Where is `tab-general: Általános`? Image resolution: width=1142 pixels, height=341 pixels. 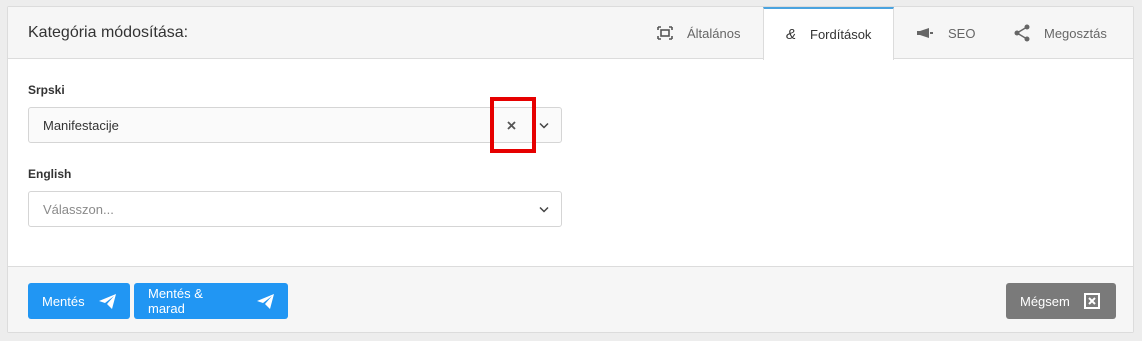
tab-general: Általános is located at coordinates (699, 33).